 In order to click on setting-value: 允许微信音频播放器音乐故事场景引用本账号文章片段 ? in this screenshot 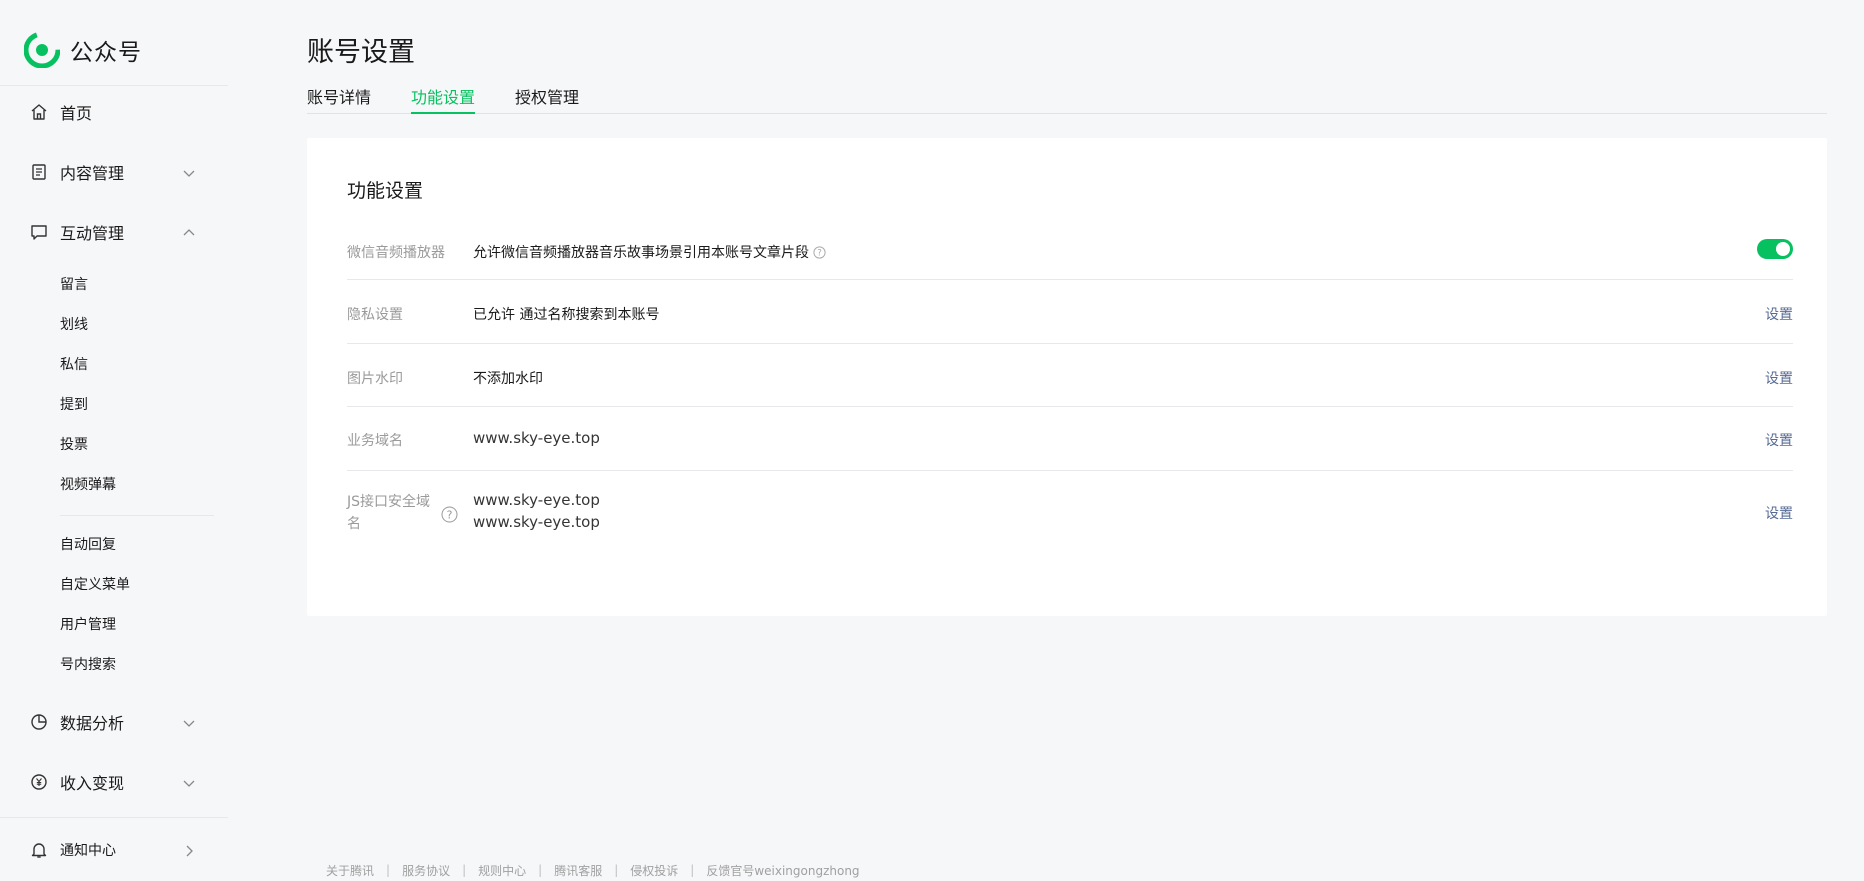, I will do `click(649, 252)`.